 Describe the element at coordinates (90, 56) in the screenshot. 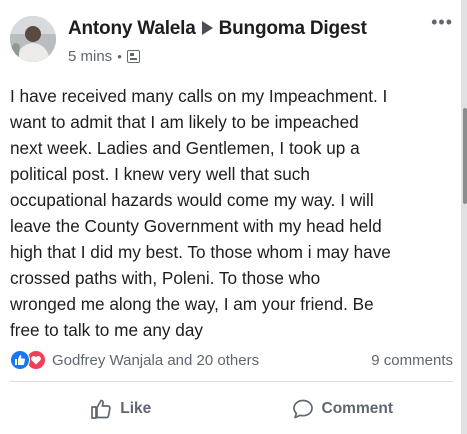

I see `post-time: 5 mins` at that location.